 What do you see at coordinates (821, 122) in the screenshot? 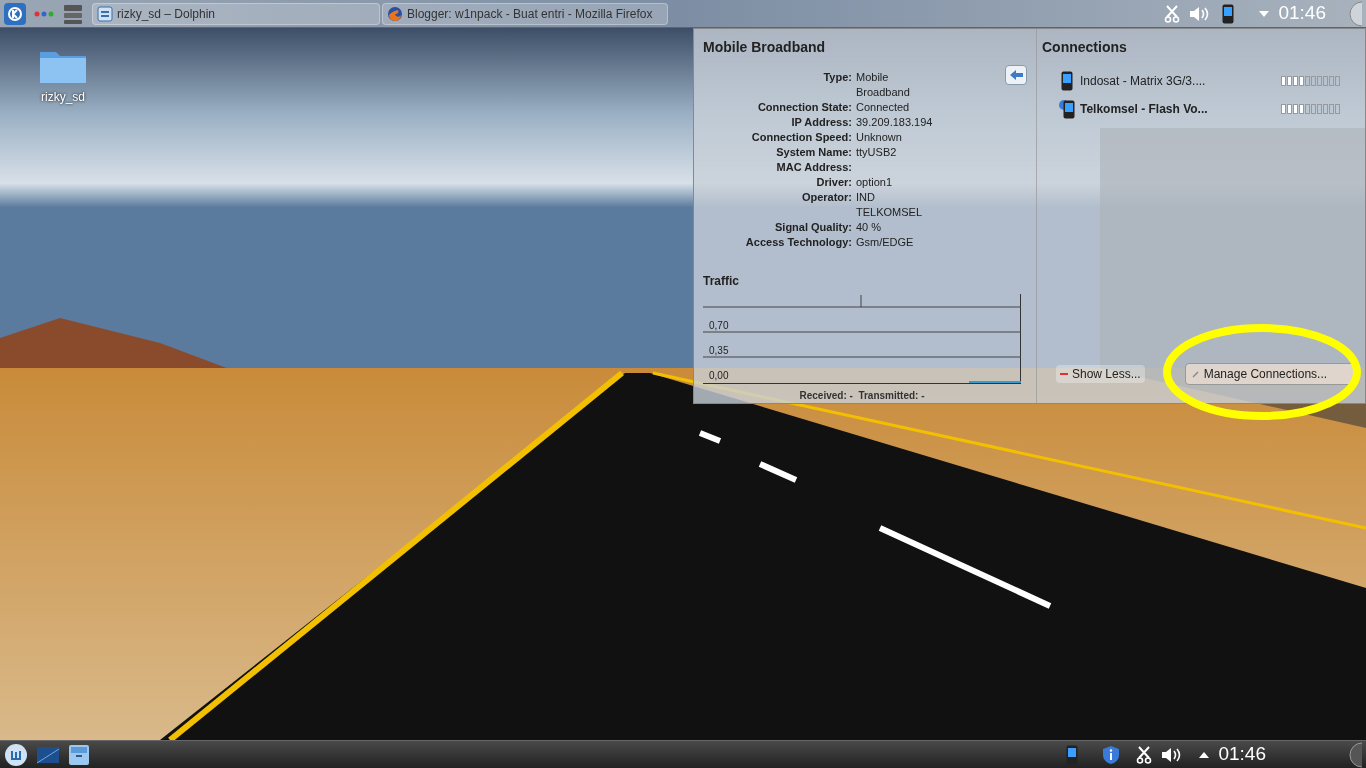
I see `field-label: IP Address:` at bounding box center [821, 122].